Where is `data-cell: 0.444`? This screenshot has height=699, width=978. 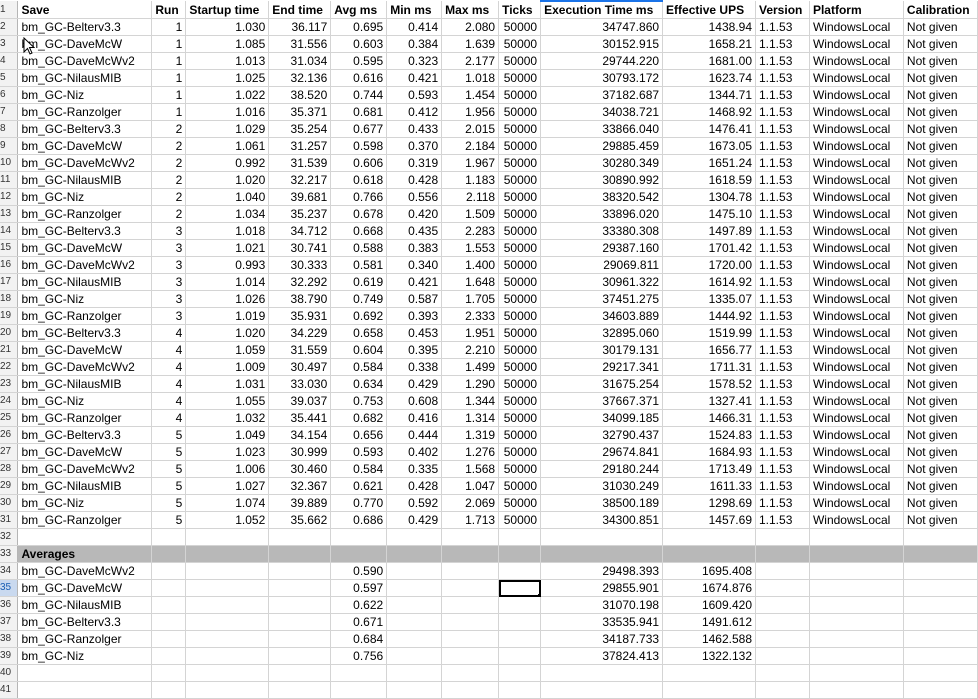 data-cell: 0.444 is located at coordinates (414, 435).